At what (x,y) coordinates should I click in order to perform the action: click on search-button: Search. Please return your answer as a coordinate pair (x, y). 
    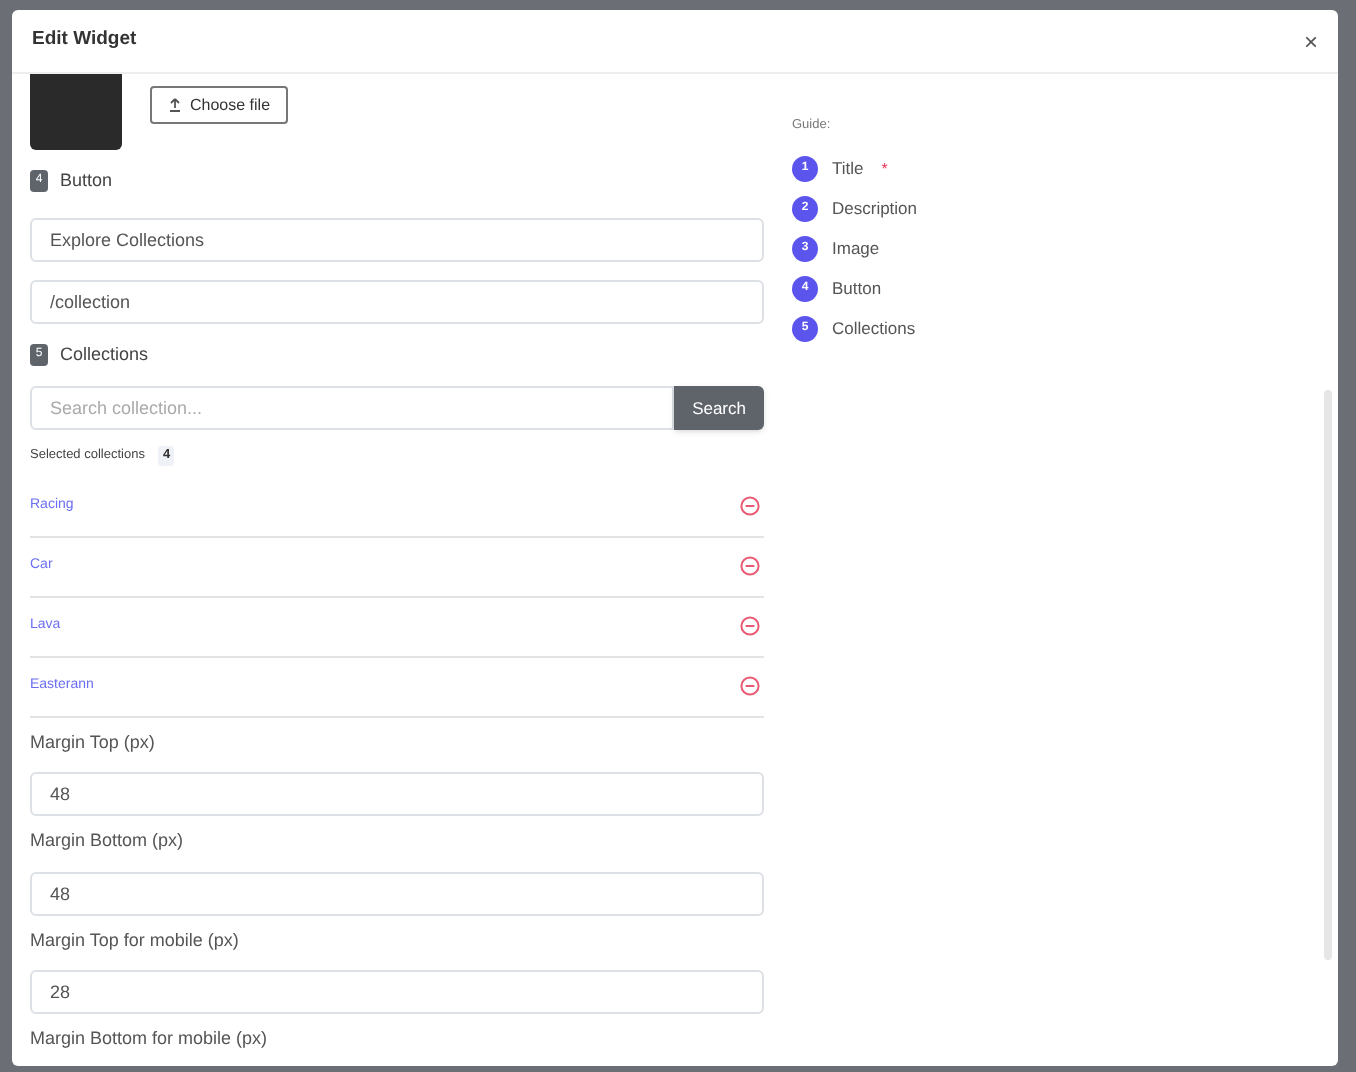
    Looking at the image, I should click on (719, 408).